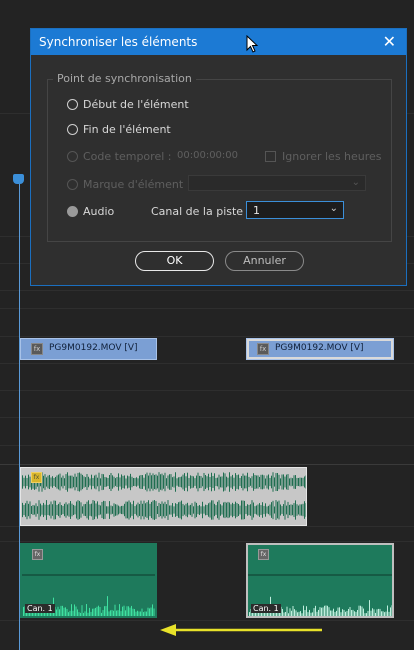 Image resolution: width=414 pixels, height=650 pixels. Describe the element at coordinates (133, 184) in the screenshot. I see `radio-marker-label: Marque d'élément` at that location.